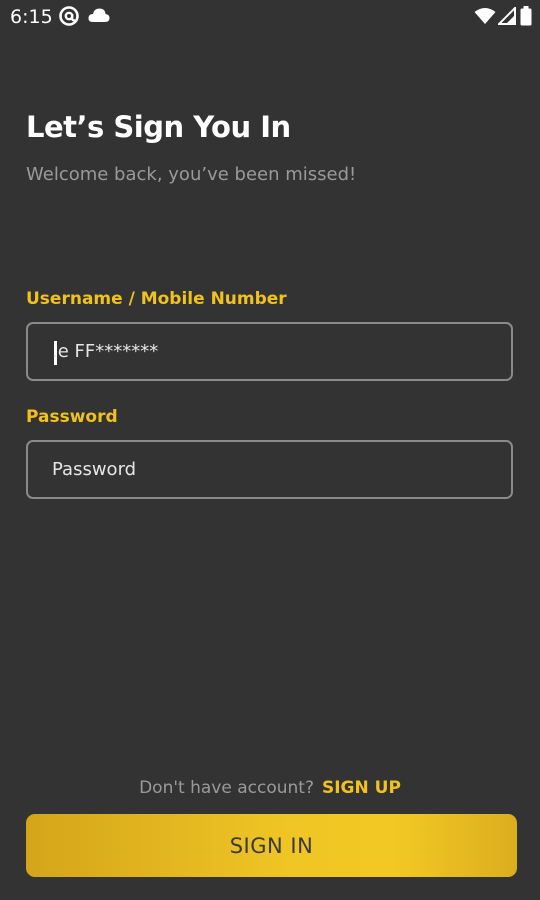 The image size is (540, 900). I want to click on signal-icon, so click(506, 17).